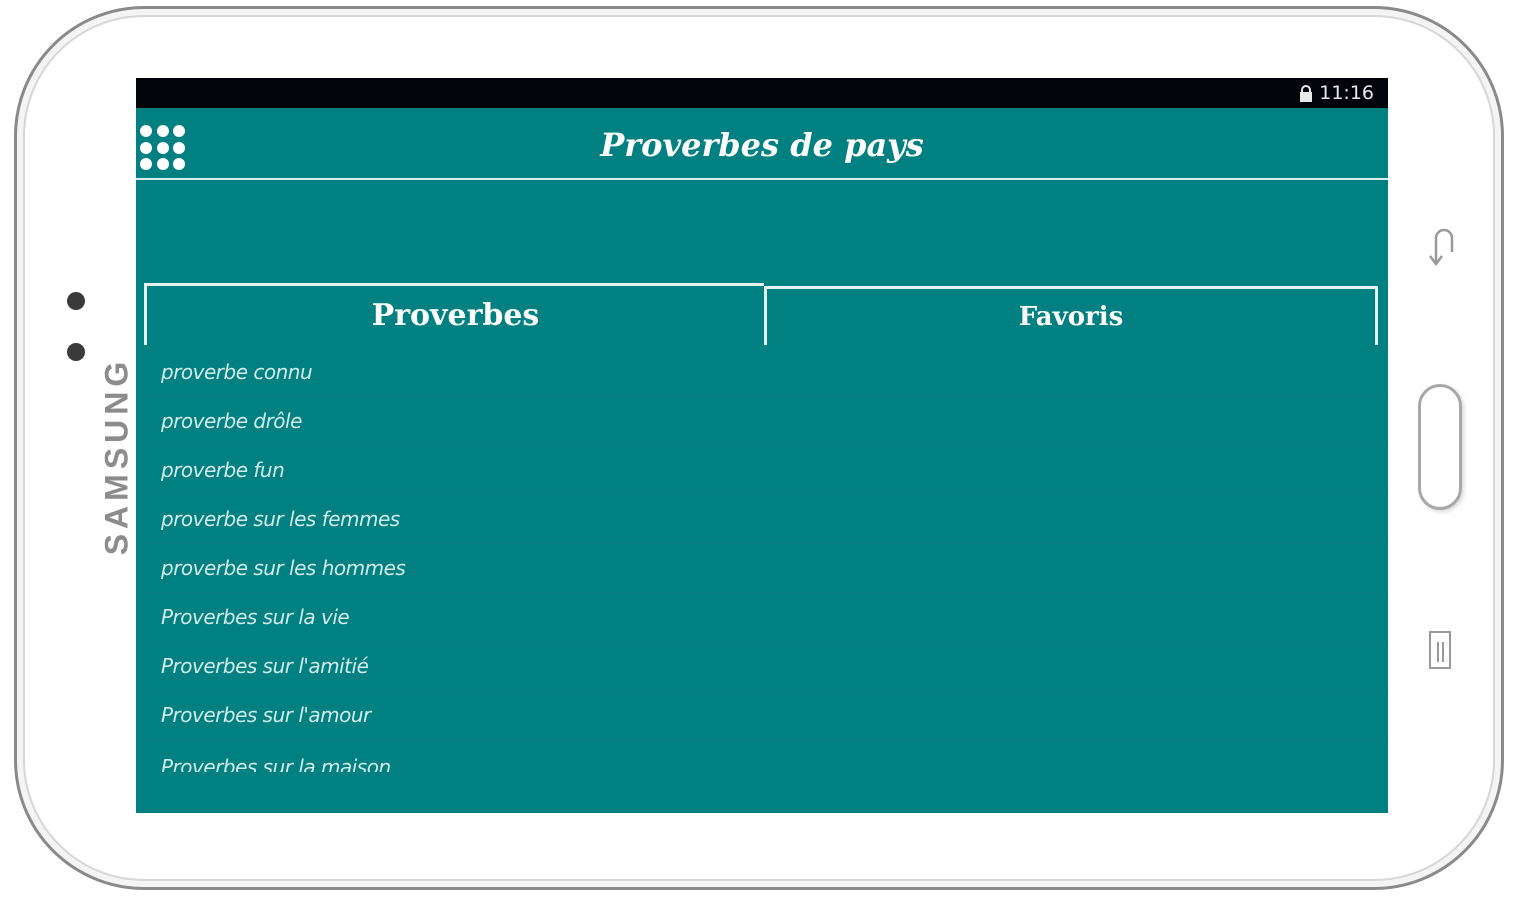  I want to click on front-camera, so click(76, 301).